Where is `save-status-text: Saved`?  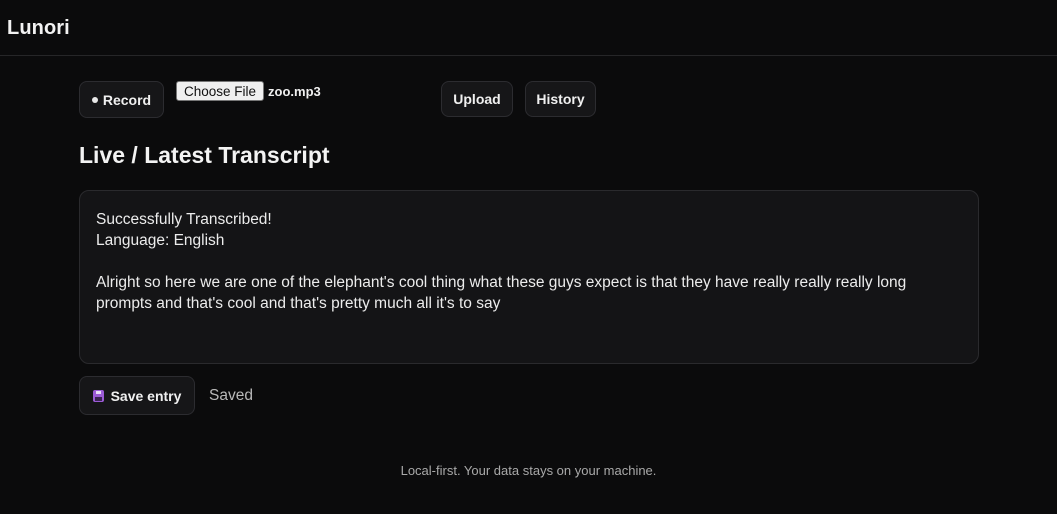 save-status-text: Saved is located at coordinates (231, 395).